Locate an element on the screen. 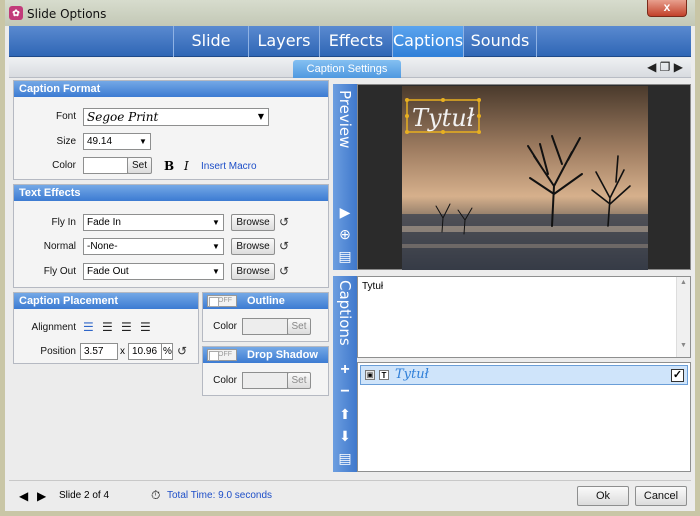 Image resolution: width=700 pixels, height=516 pixels. shadow-color-swatch is located at coordinates (265, 380).